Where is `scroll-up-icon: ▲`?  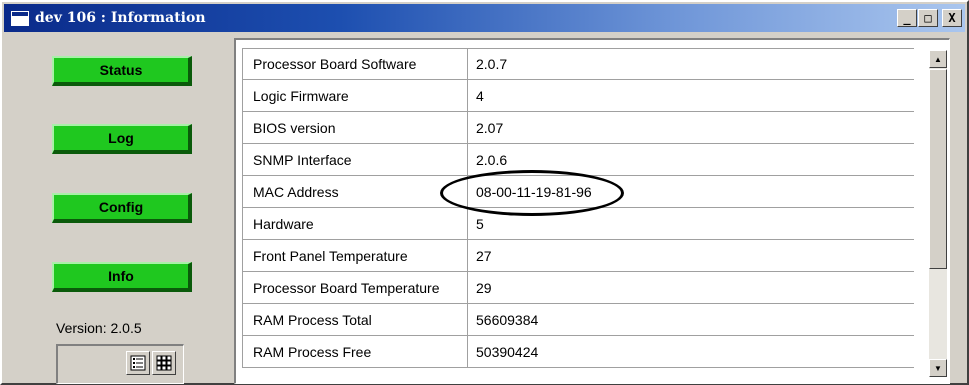
scroll-up-icon: ▲ is located at coordinates (938, 59).